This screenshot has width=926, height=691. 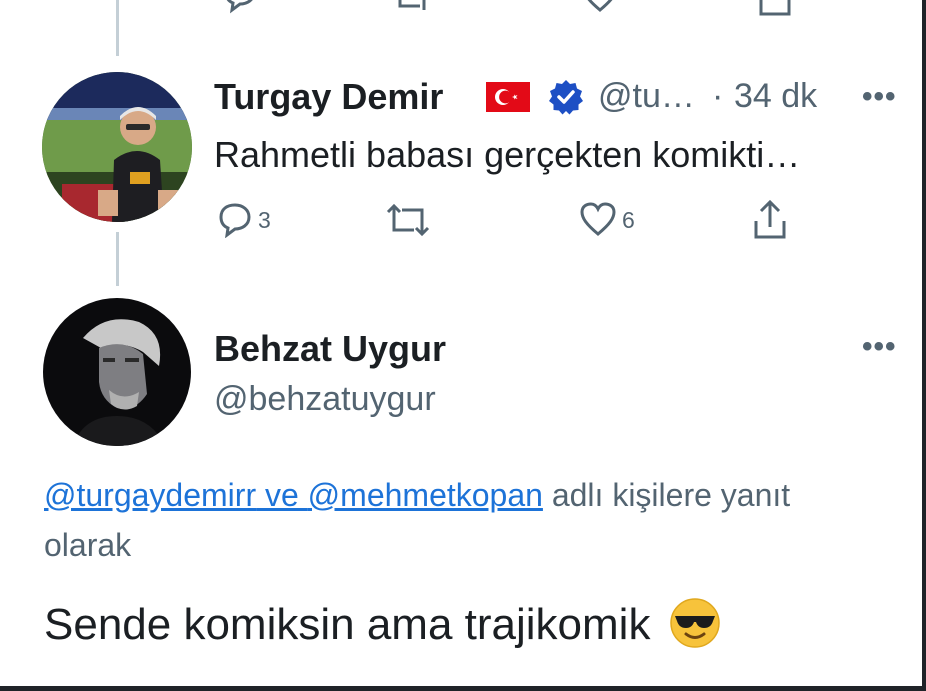 I want to click on retweet-button, so click(x=408, y=220).